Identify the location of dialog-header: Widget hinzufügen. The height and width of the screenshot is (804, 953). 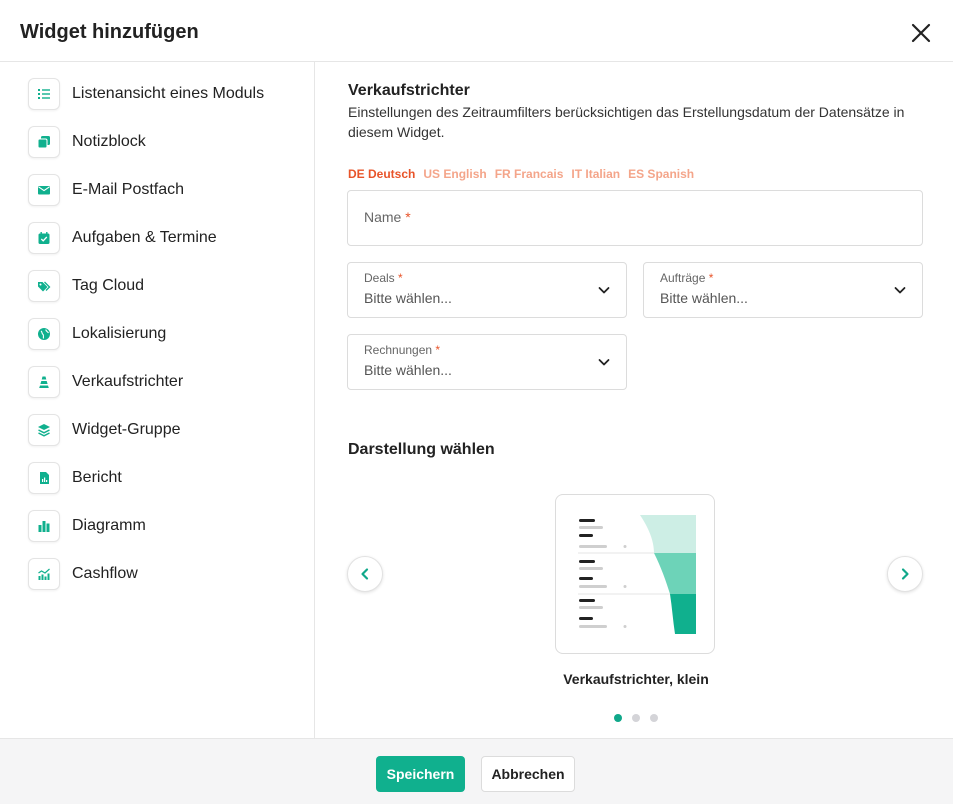
(476, 31).